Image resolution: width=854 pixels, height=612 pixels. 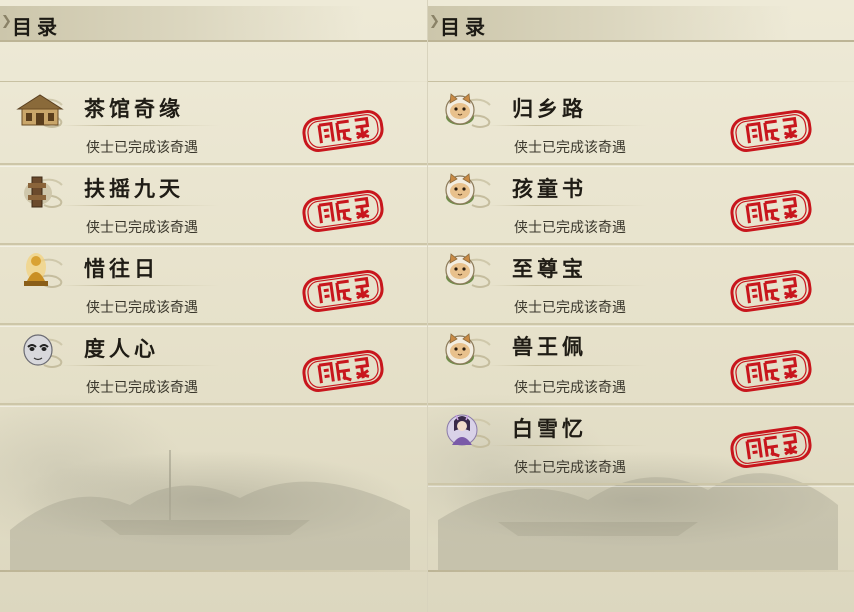 I want to click on adventure-entry: 白雪忆 侠士已完成该奇遇, so click(x=641, y=445).